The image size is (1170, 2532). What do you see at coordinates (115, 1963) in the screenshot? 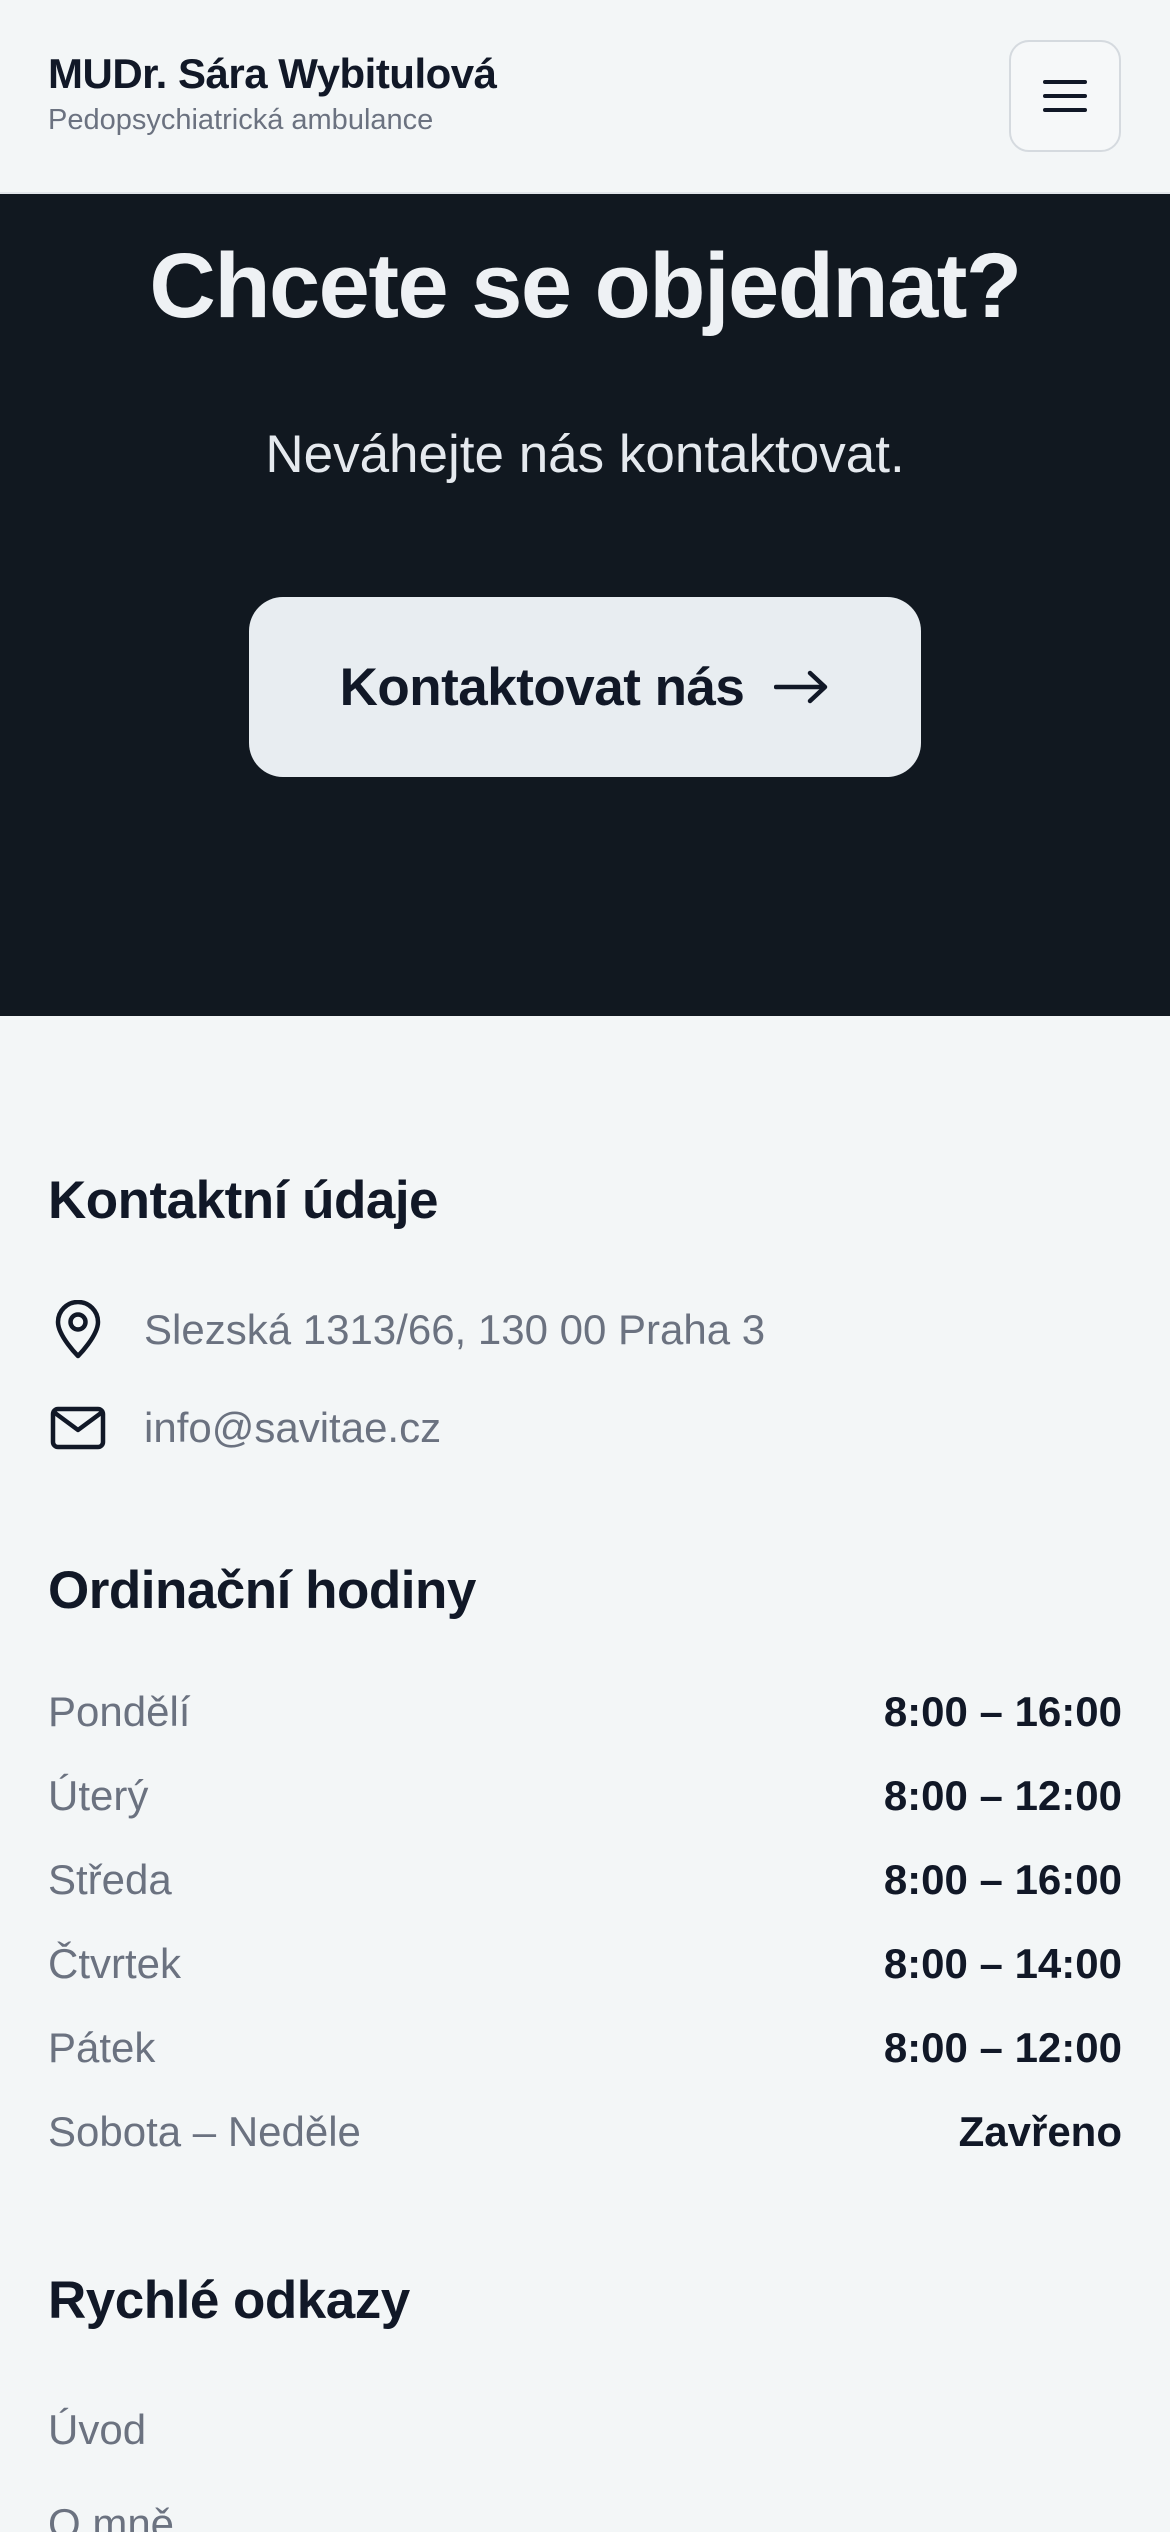
I see `hours-day: Čtvrtek` at bounding box center [115, 1963].